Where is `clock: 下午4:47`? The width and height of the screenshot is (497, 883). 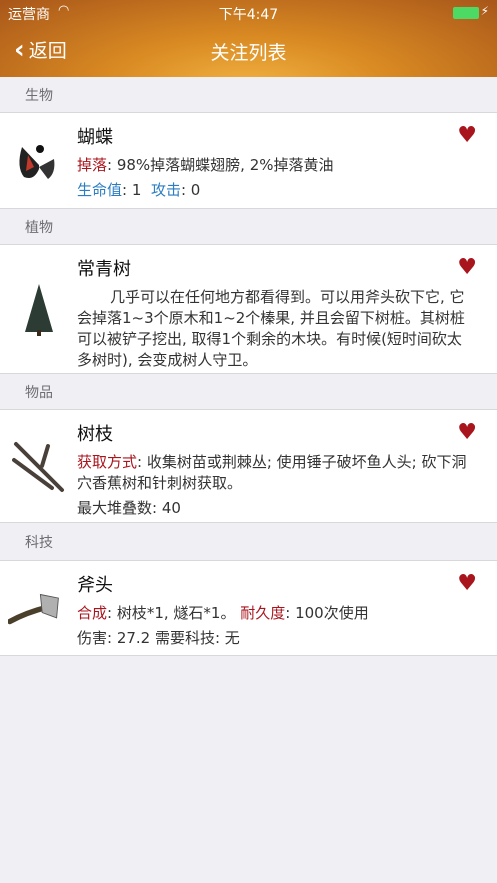 clock: 下午4:47 is located at coordinates (248, 15).